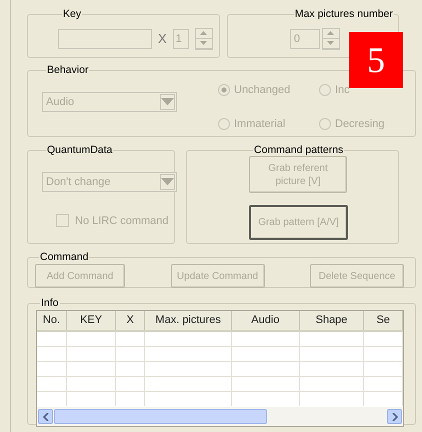 This screenshot has width=422, height=432. Describe the element at coordinates (72, 14) in the screenshot. I see `group-label: Key` at that location.